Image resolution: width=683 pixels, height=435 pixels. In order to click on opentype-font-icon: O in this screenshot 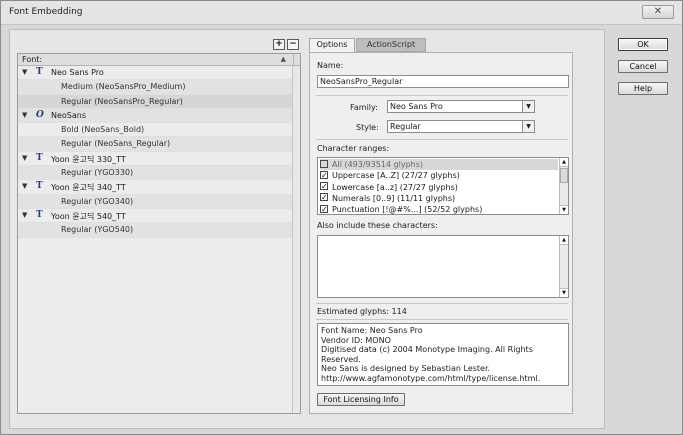, I will do `click(40, 114)`.